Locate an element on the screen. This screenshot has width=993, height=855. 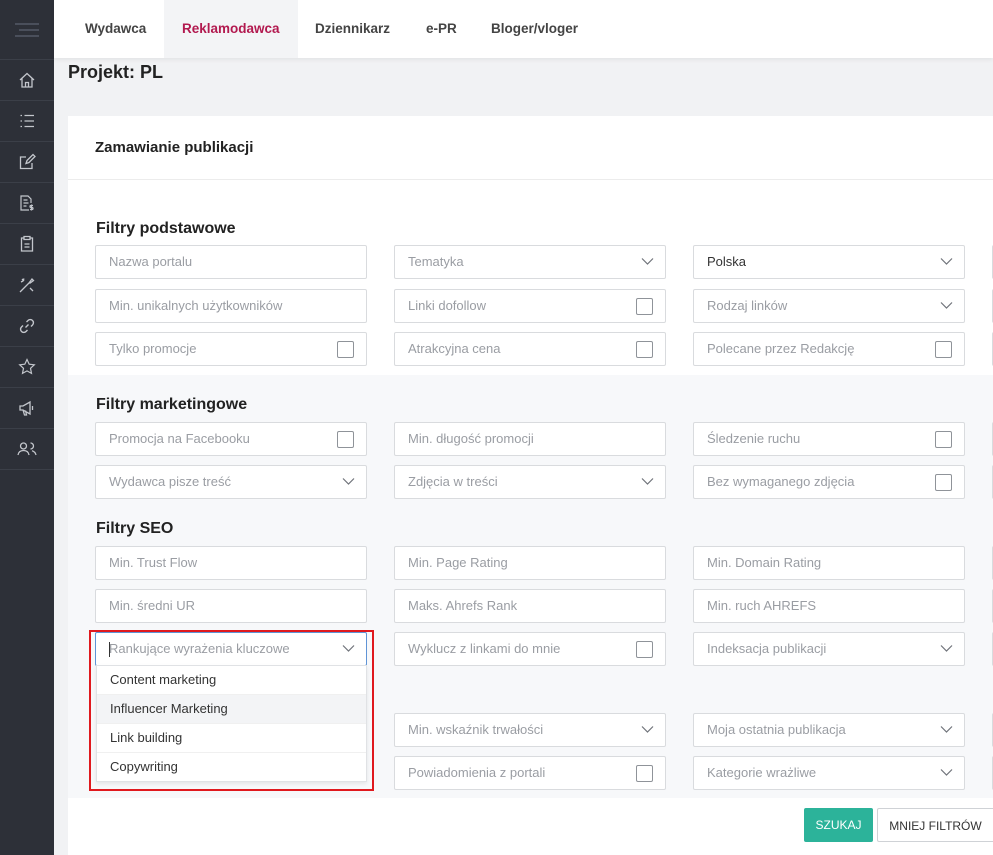
attractive-price-label: Atrakcyjna cena is located at coordinates (454, 348).